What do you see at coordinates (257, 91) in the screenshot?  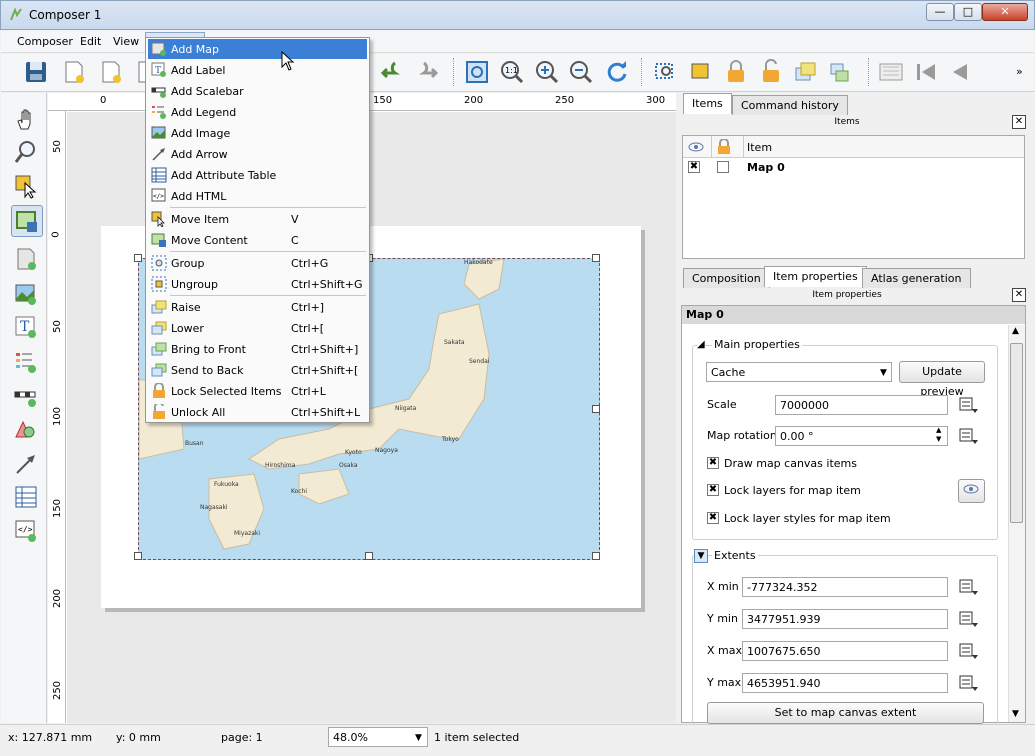 I see `menu-item-add-scalebar: Add Scalebar` at bounding box center [257, 91].